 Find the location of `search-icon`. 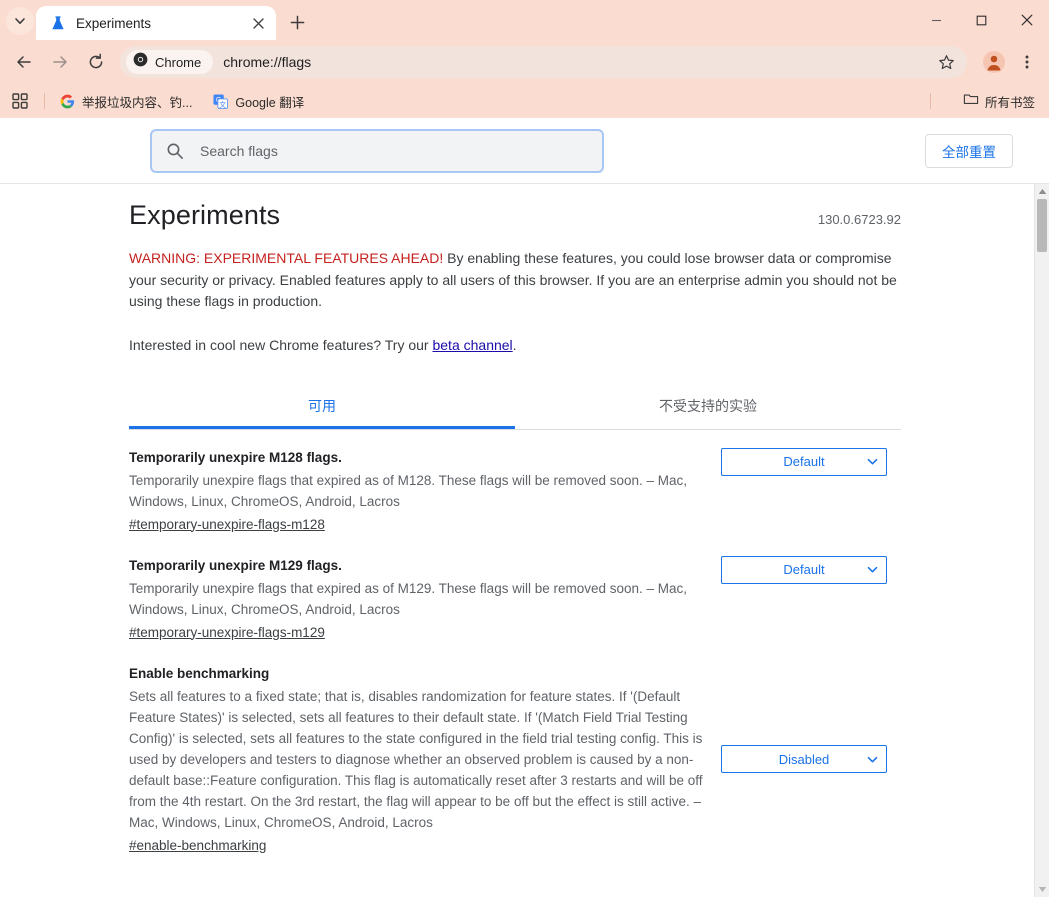

search-icon is located at coordinates (175, 151).